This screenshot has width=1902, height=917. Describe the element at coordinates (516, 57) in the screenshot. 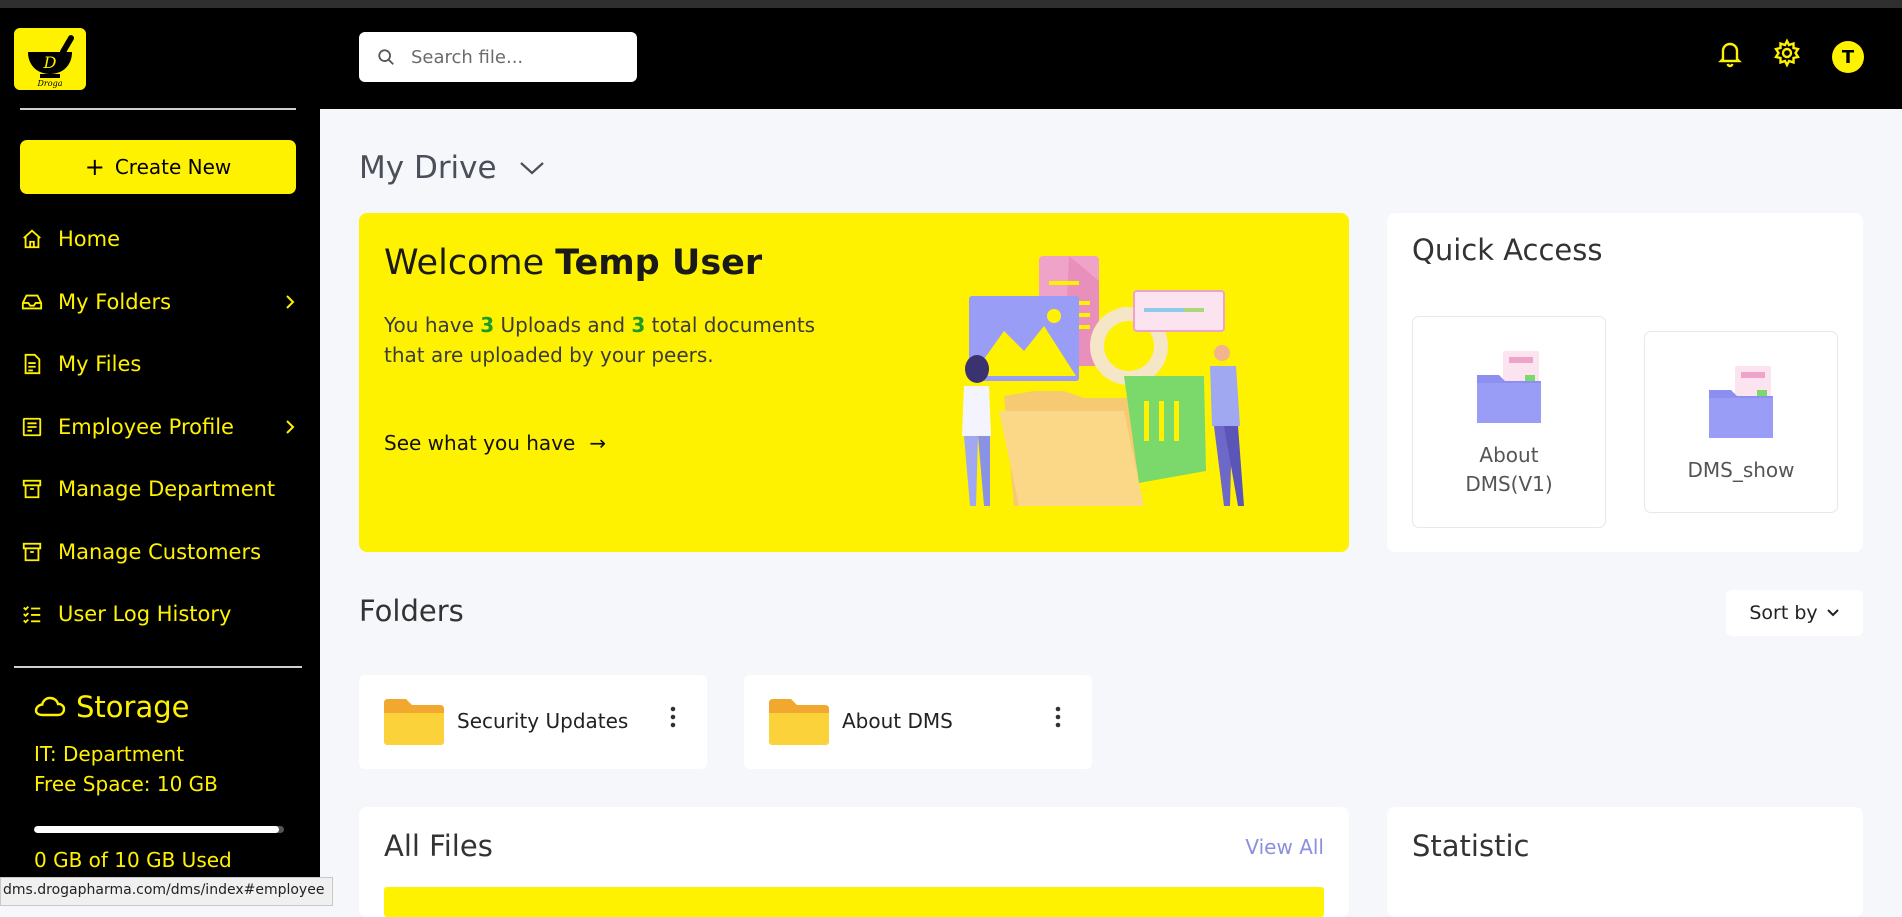

I see `search-input` at that location.